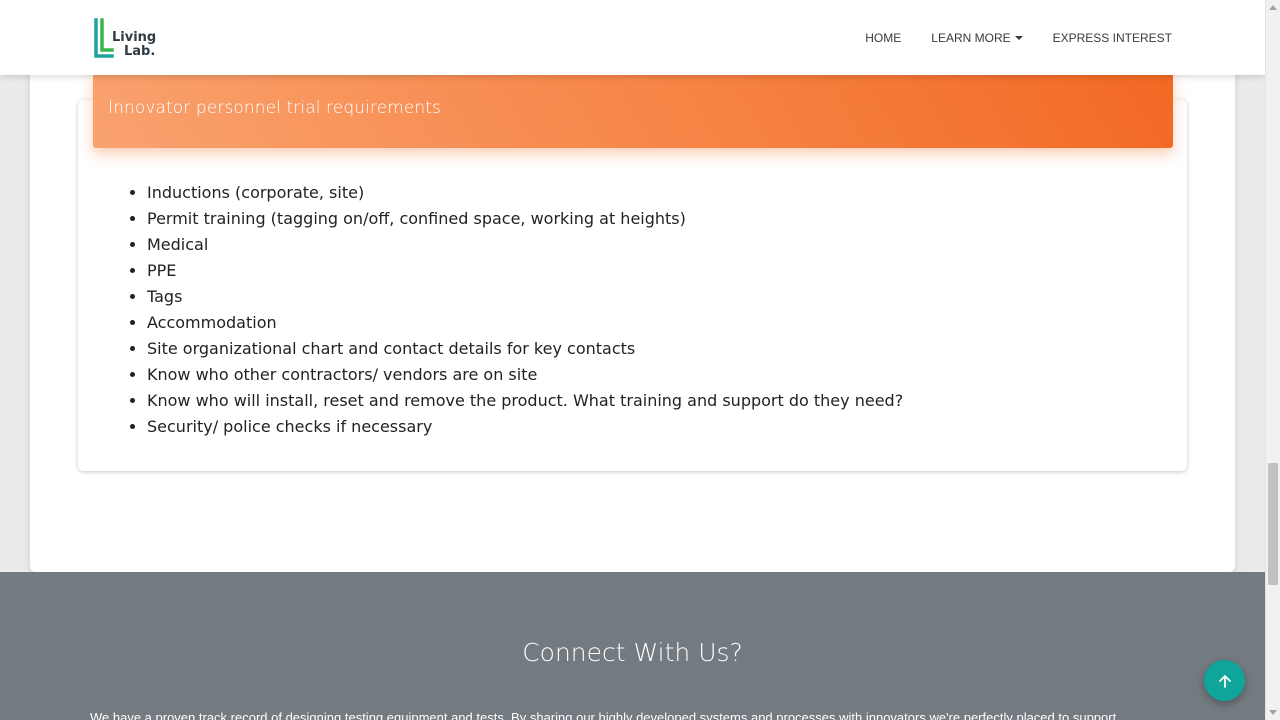 The height and width of the screenshot is (720, 1280). What do you see at coordinates (525, 297) in the screenshot?
I see `list-item: Tags` at bounding box center [525, 297].